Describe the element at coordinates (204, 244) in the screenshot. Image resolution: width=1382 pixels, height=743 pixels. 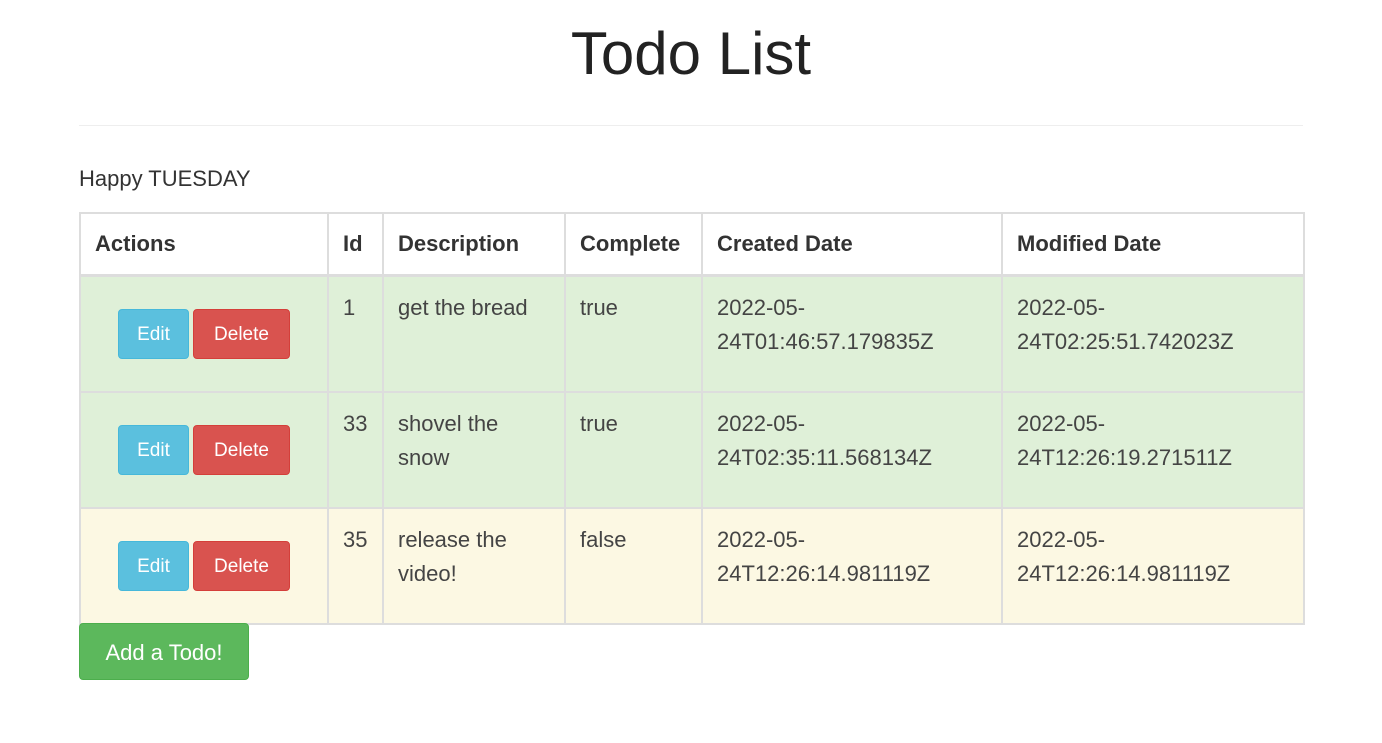
I see `header-actions: Actions` at that location.